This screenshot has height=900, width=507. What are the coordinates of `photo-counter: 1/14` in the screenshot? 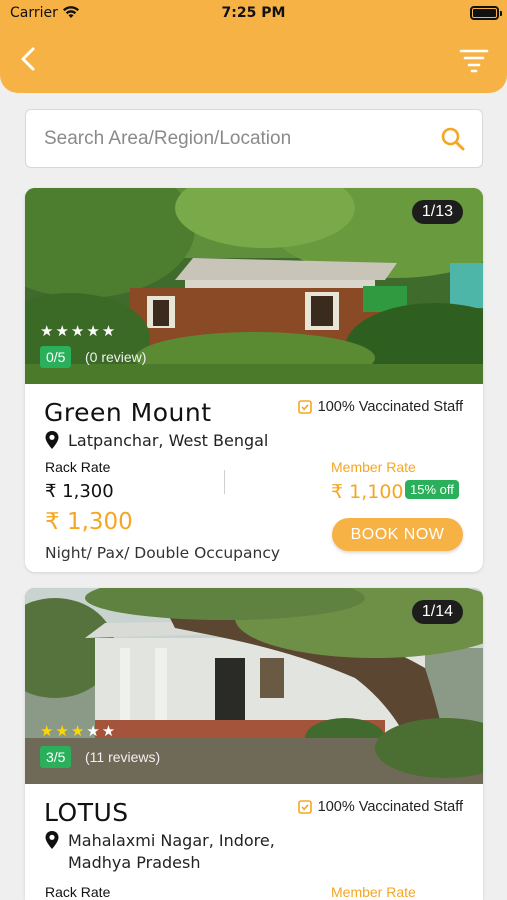 It's located at (437, 612).